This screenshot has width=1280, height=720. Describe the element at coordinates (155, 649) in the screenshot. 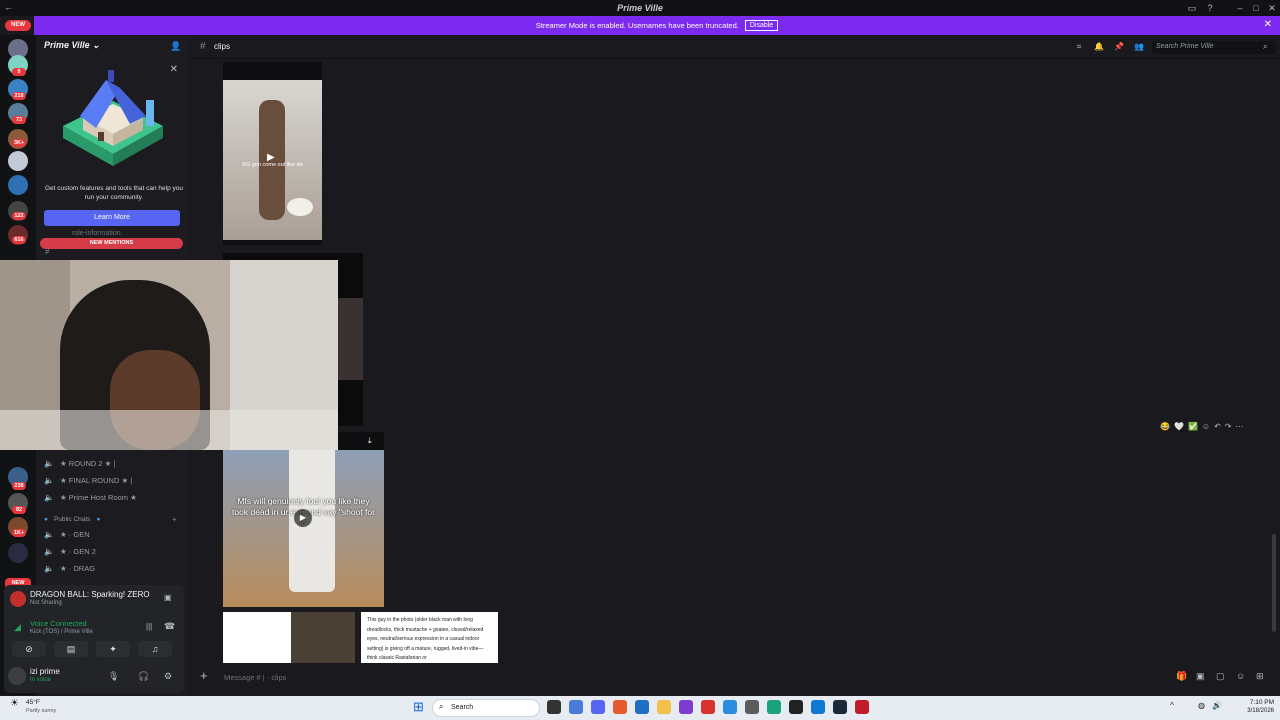

I see `soundboard-button: ♫` at that location.